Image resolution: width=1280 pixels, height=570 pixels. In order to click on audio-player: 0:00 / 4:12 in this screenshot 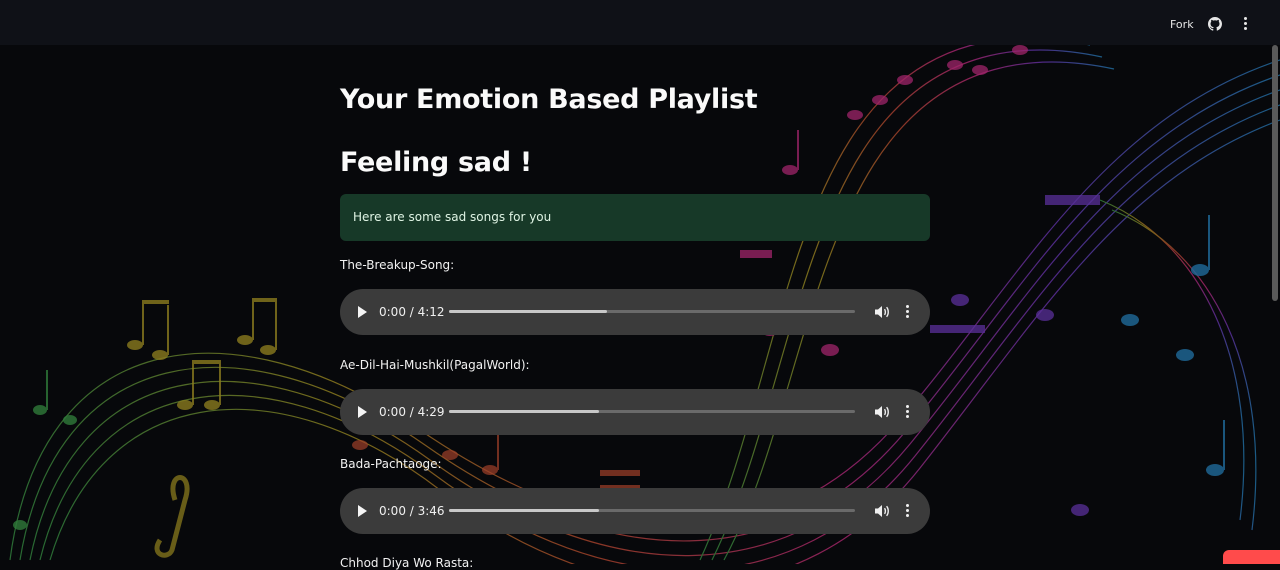, I will do `click(635, 312)`.